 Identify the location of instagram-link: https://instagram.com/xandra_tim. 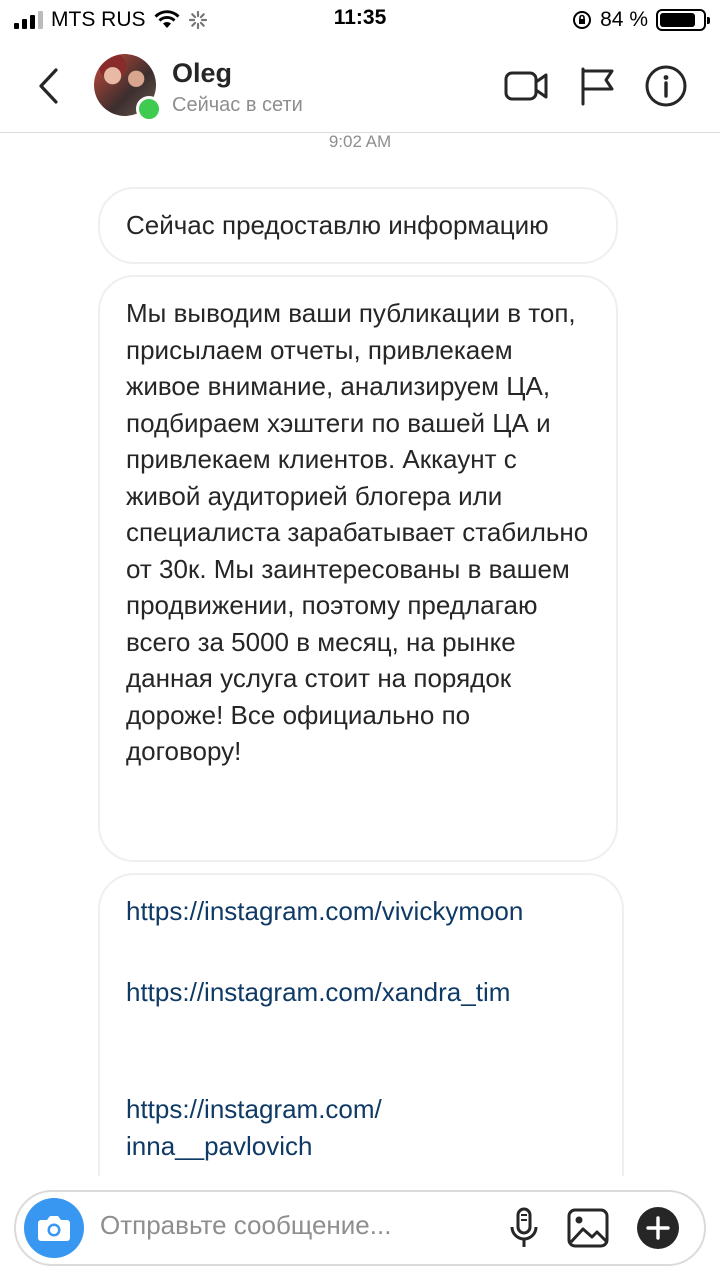
(361, 992).